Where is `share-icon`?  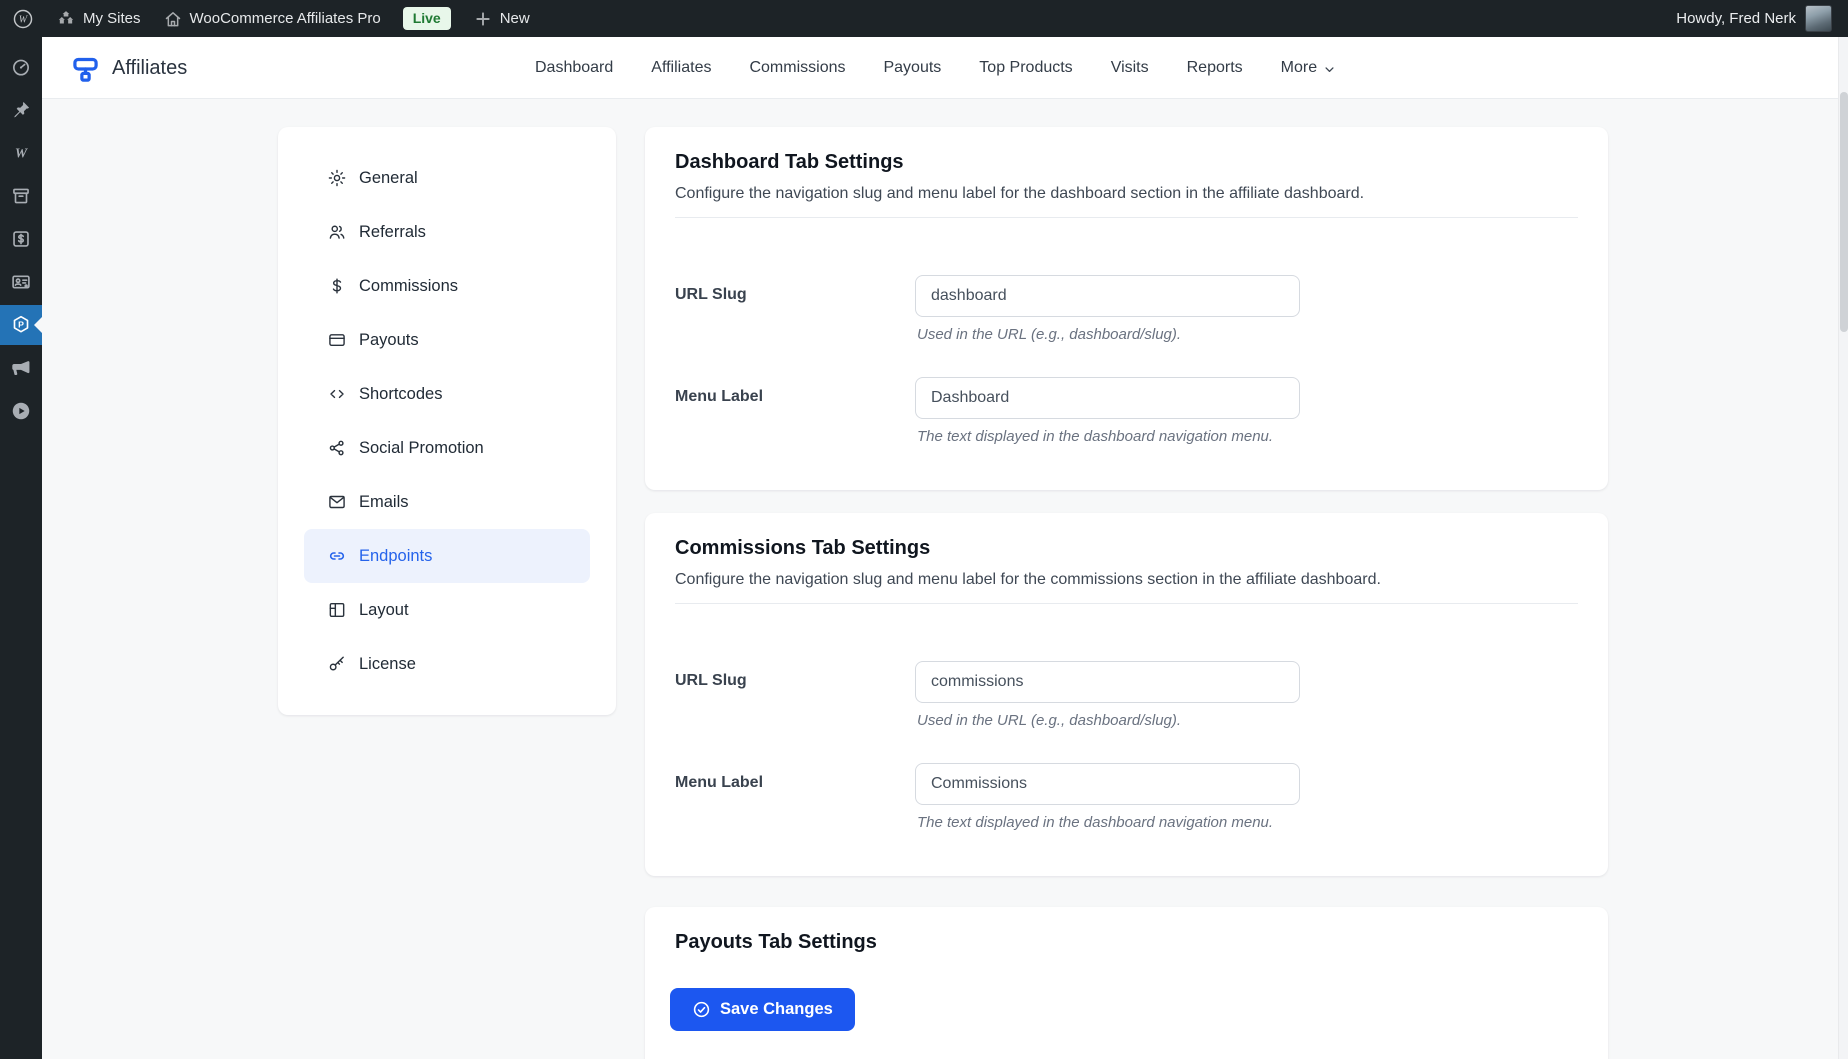
share-icon is located at coordinates (337, 448).